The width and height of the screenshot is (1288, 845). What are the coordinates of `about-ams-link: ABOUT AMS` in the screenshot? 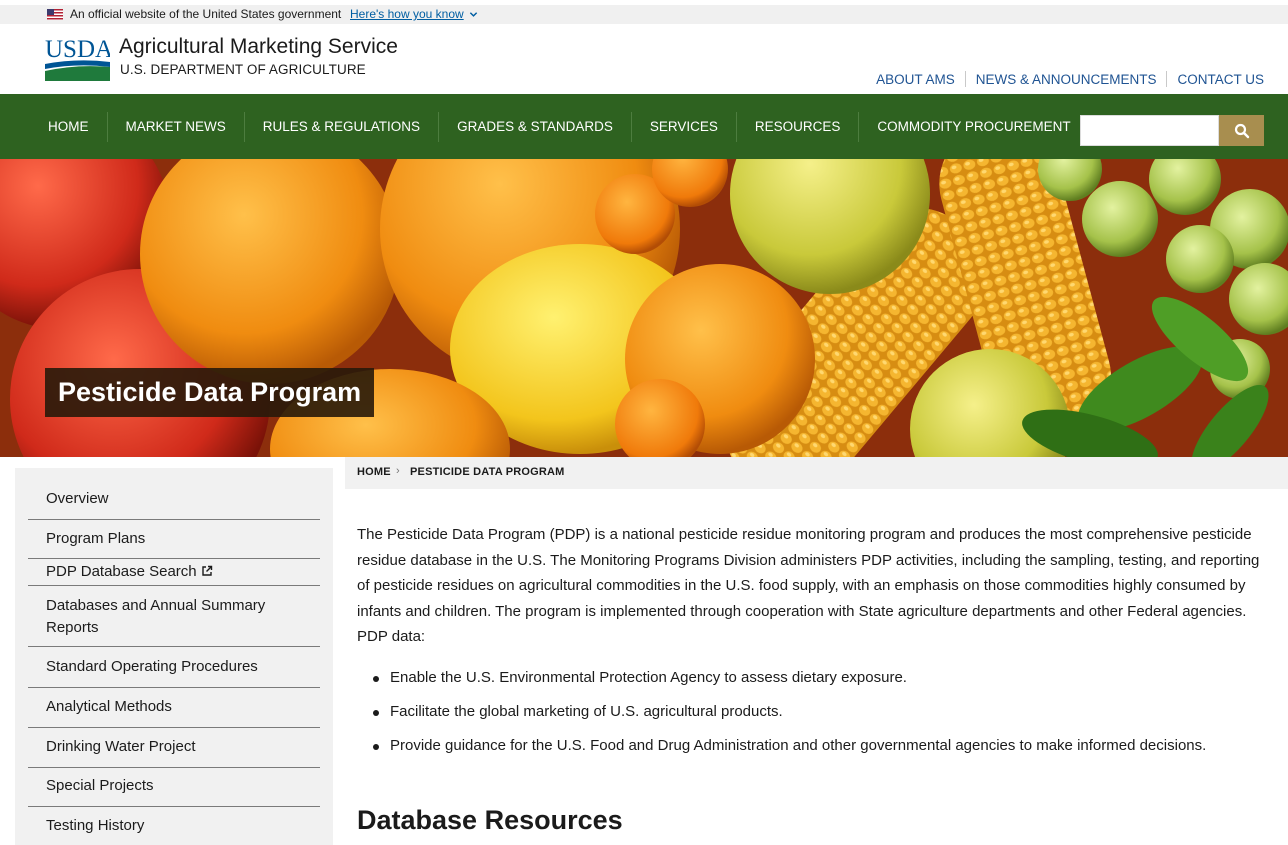 It's located at (915, 79).